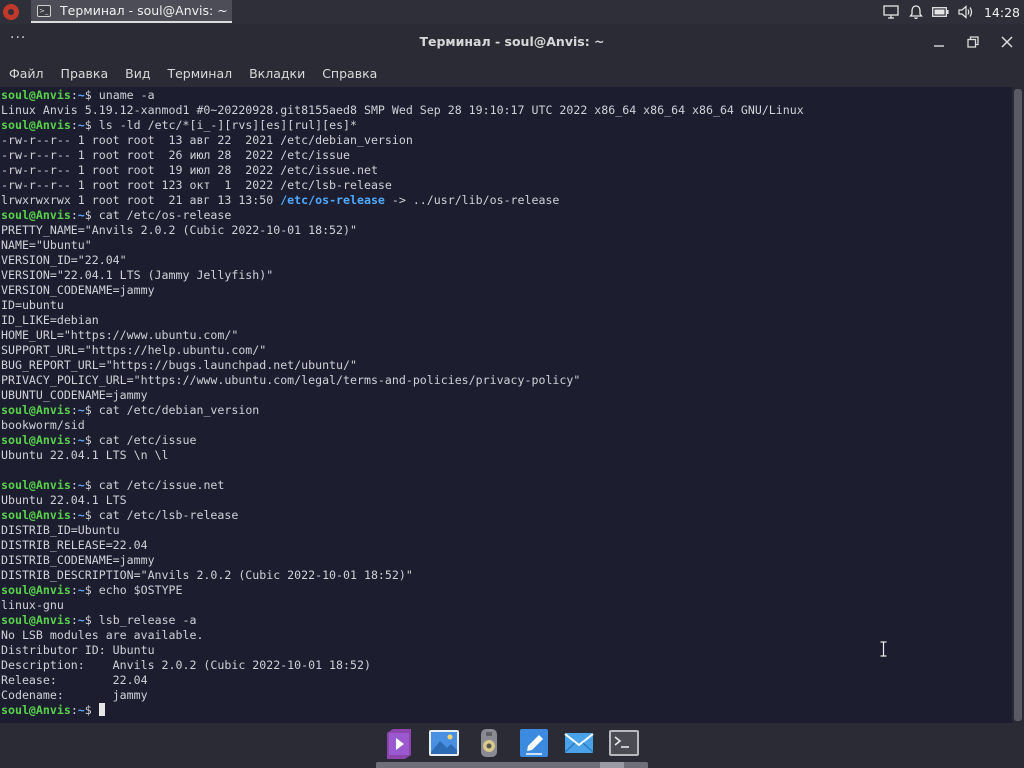 This screenshot has width=1024, height=768. I want to click on output-text: UBUNTU_CODENAME=jammy, so click(74, 395).